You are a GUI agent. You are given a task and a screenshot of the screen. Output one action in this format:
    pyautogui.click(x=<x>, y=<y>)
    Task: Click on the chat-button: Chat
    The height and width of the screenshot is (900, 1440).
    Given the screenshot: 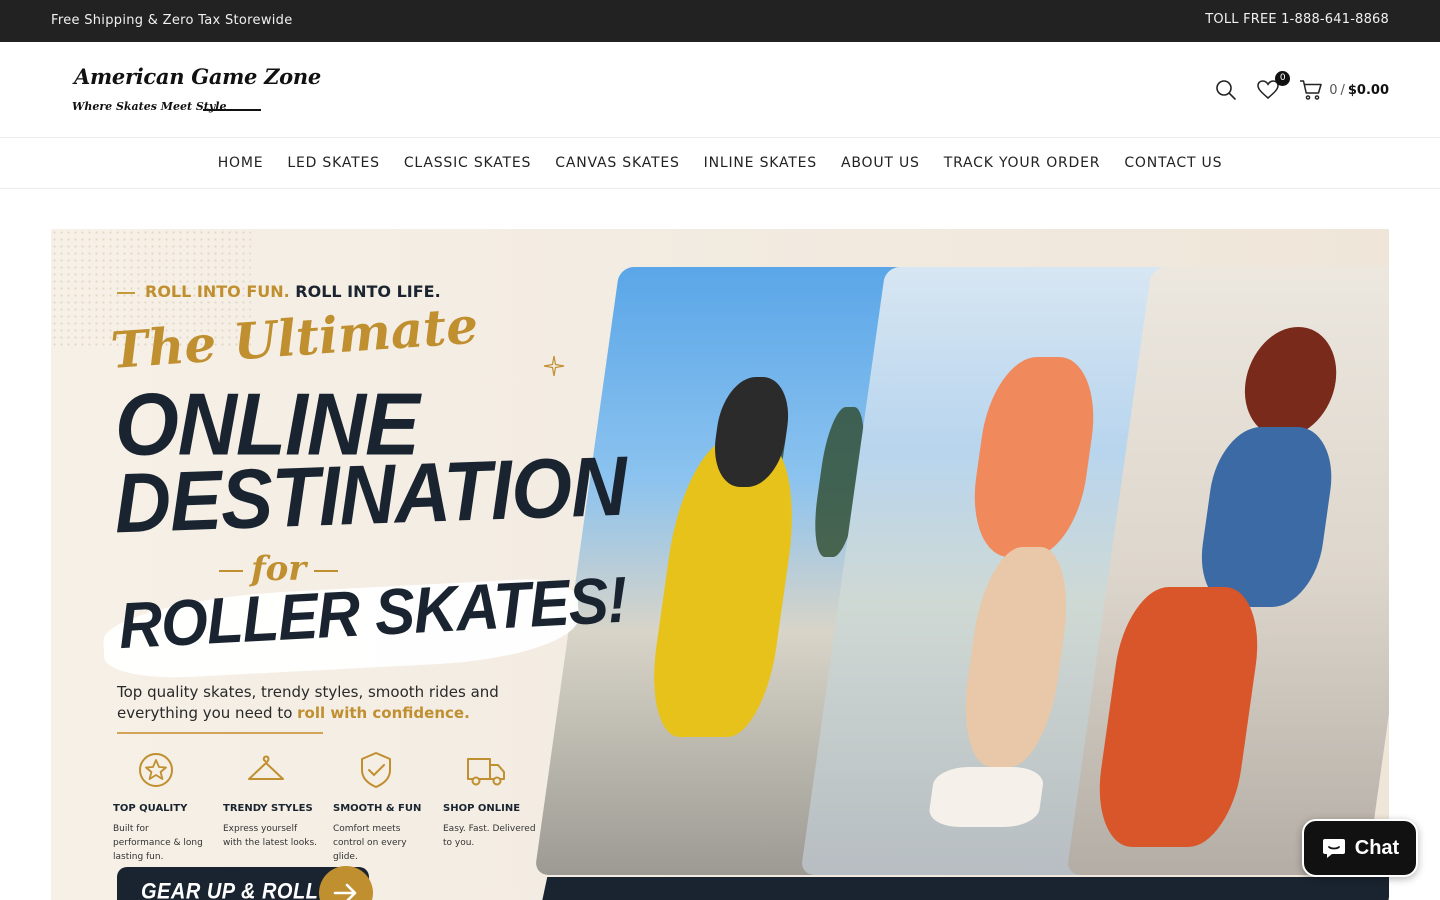 What is the action you would take?
    pyautogui.click(x=1360, y=848)
    